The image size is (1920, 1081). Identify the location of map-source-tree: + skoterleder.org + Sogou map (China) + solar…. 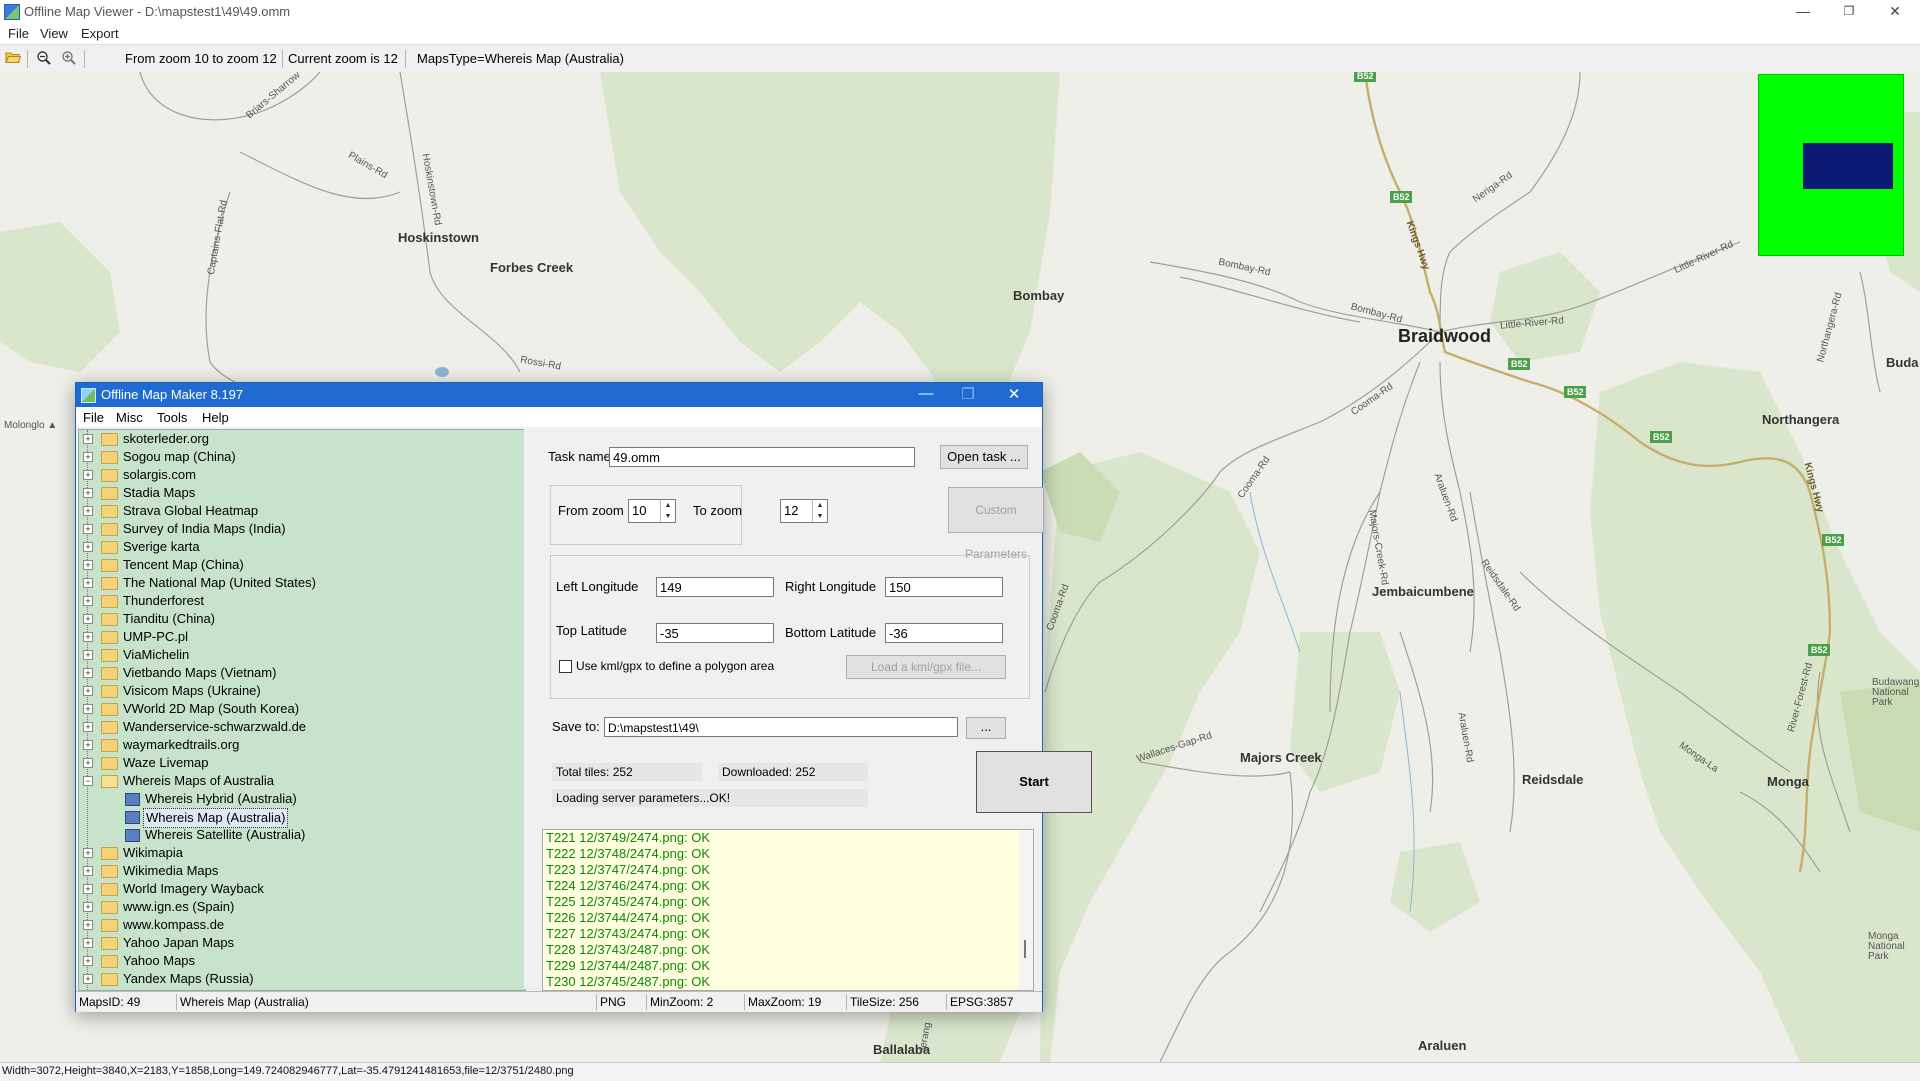
(302, 710).